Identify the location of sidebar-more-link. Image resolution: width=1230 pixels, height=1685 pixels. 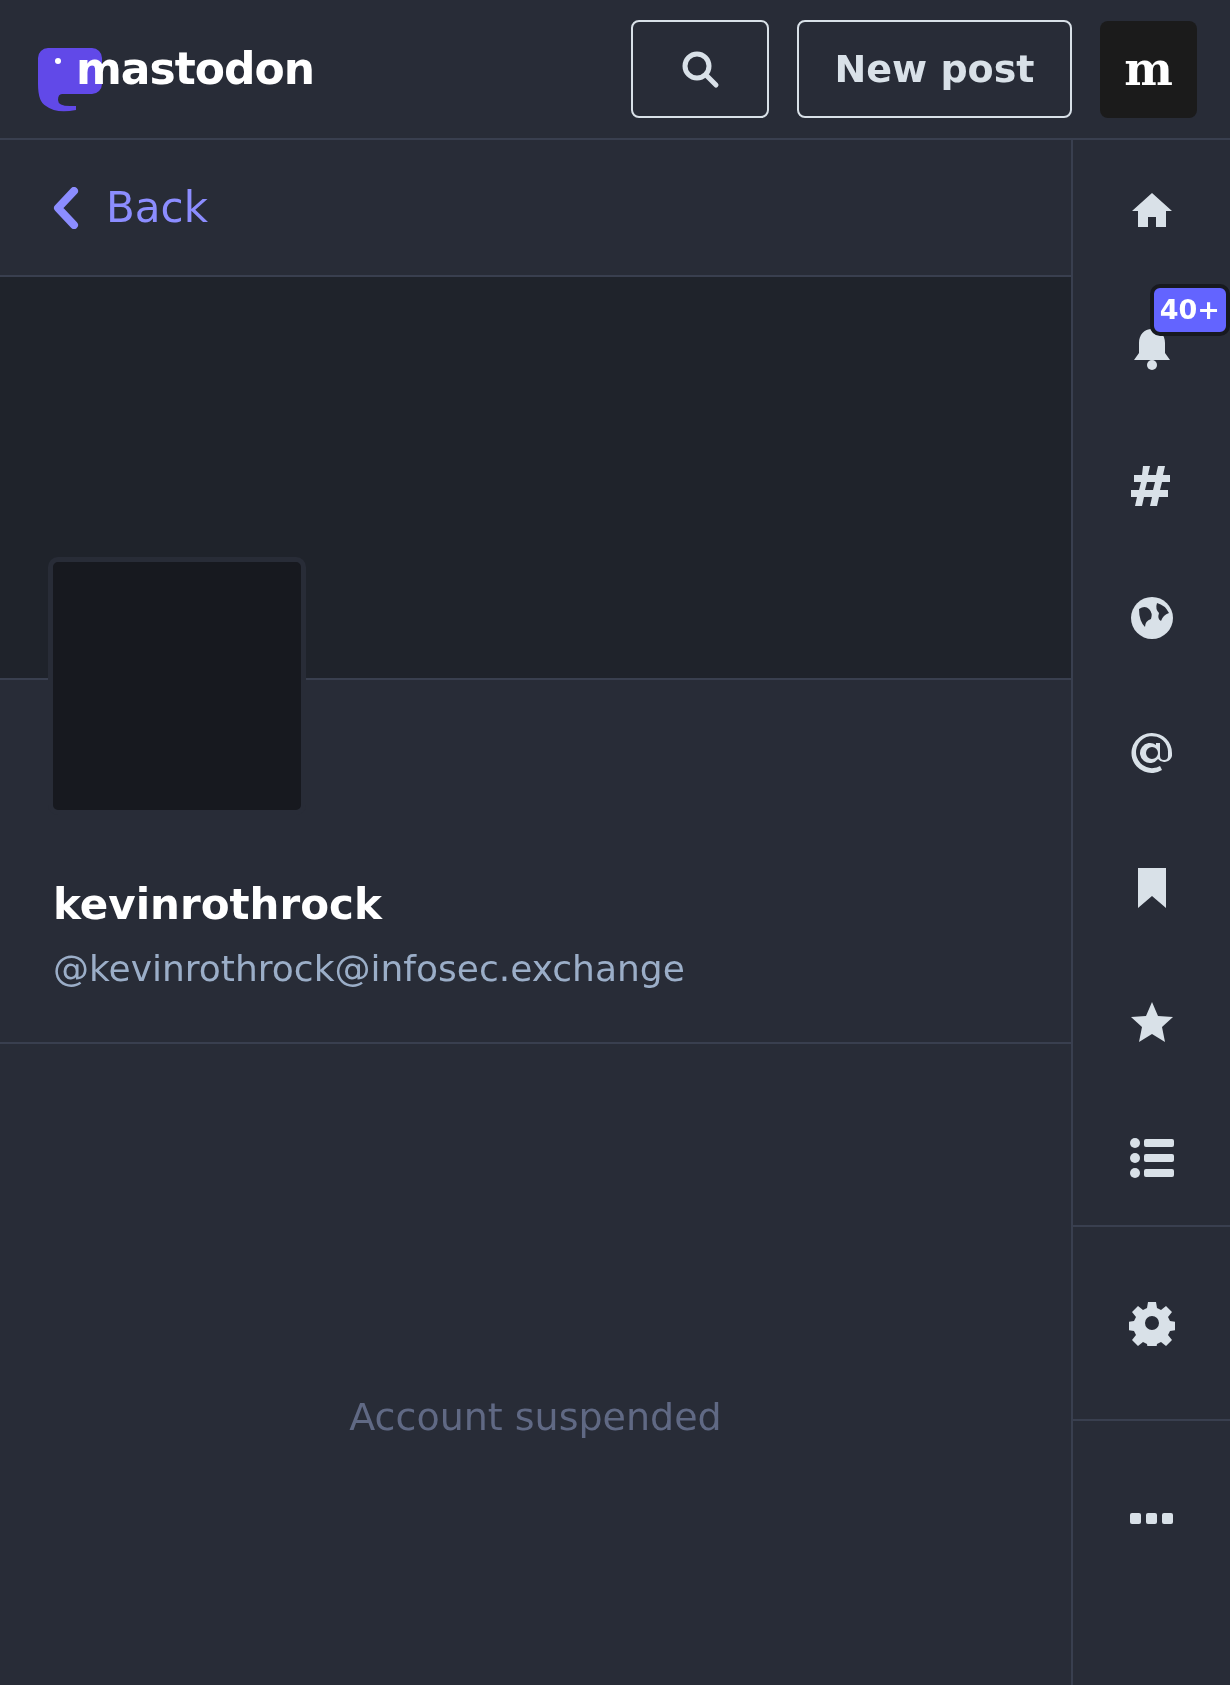
(1151, 1518).